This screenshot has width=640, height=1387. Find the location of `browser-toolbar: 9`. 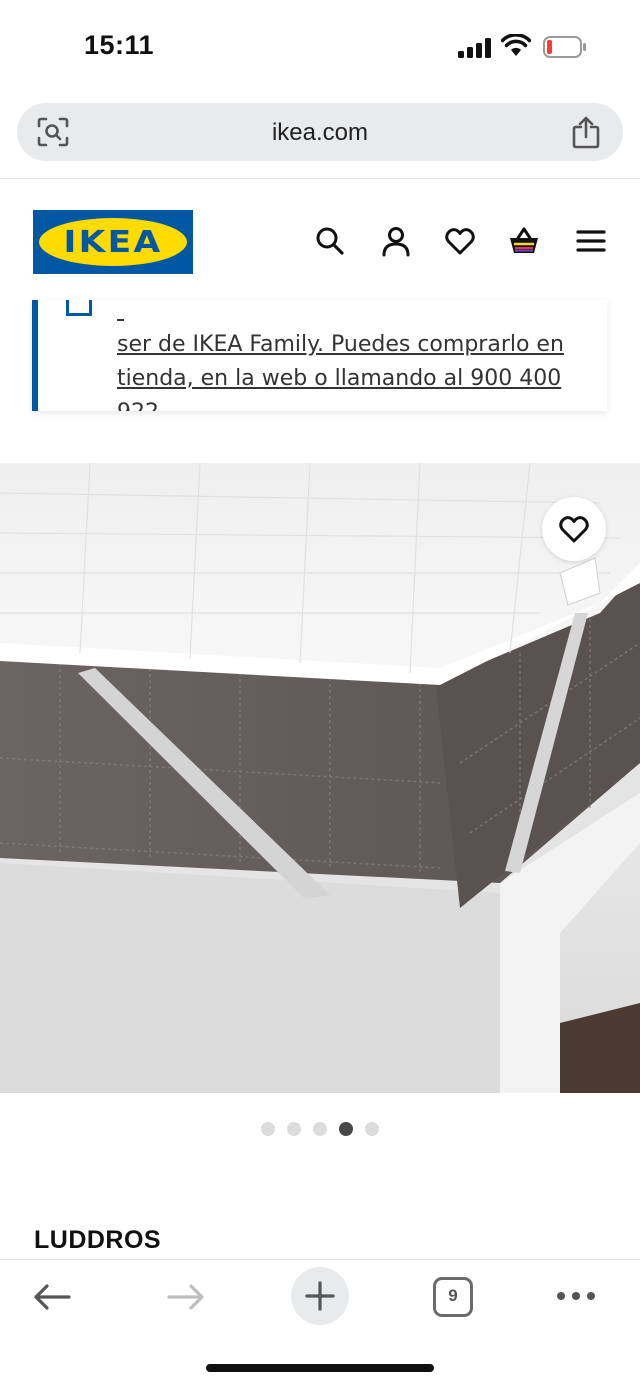

browser-toolbar: 9 is located at coordinates (320, 1323).